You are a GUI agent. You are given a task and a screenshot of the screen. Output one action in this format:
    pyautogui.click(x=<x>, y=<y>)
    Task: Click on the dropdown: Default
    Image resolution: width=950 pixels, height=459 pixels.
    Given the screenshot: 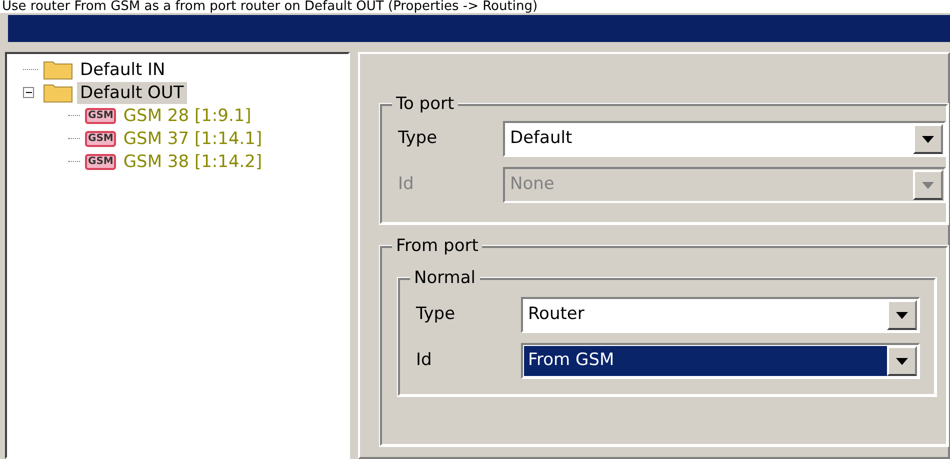 What is the action you would take?
    pyautogui.click(x=724, y=139)
    